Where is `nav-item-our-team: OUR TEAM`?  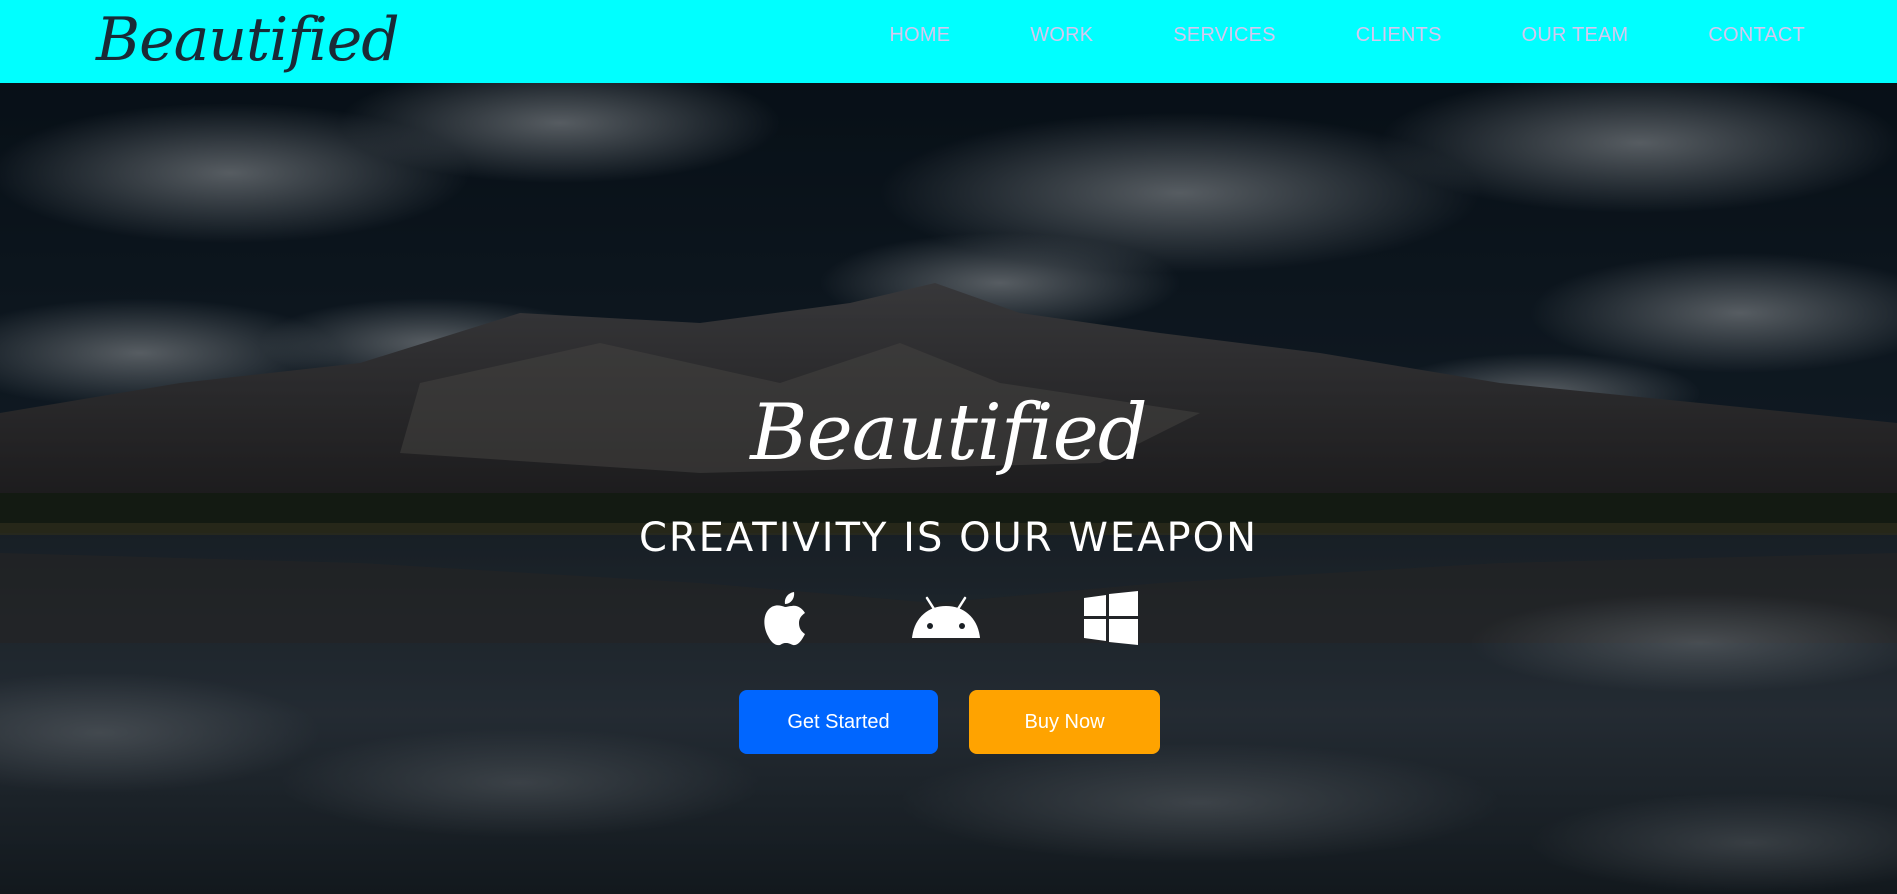
nav-item-our-team: OUR TEAM is located at coordinates (1575, 35).